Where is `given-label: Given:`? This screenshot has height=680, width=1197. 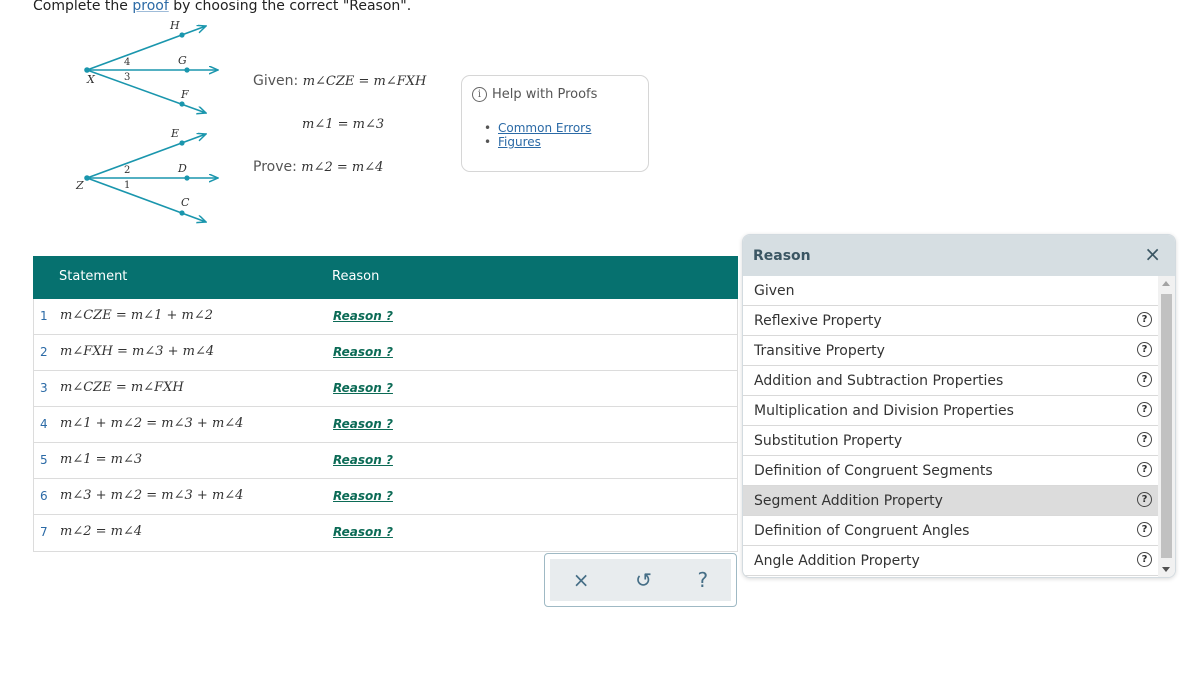
given-label: Given: is located at coordinates (276, 81).